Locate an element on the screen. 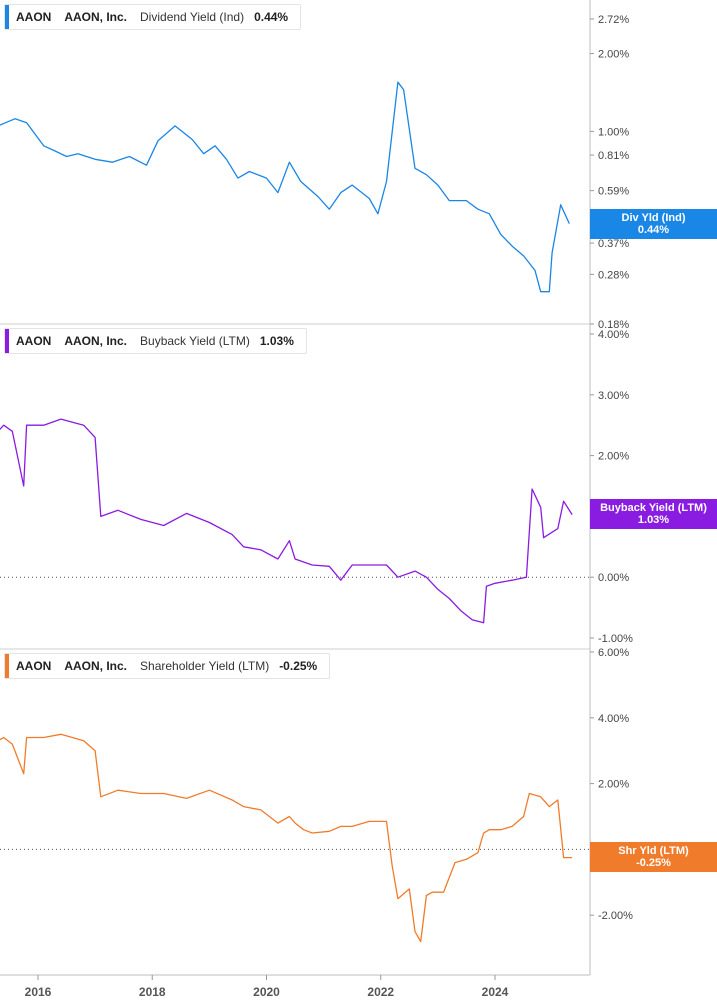 The height and width of the screenshot is (1005, 717). y-tick-label: 0.28% is located at coordinates (613, 275).